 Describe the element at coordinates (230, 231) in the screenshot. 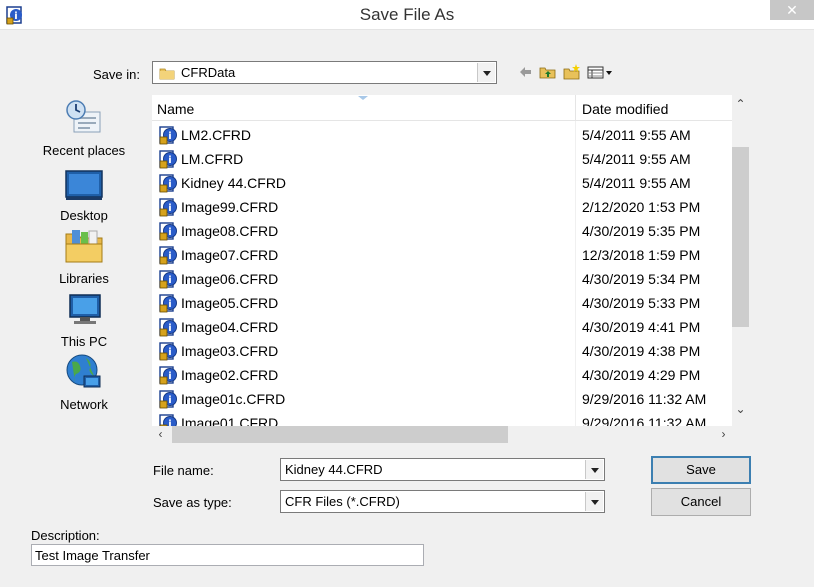

I see `file-name-cell: Image08.CFRD` at that location.